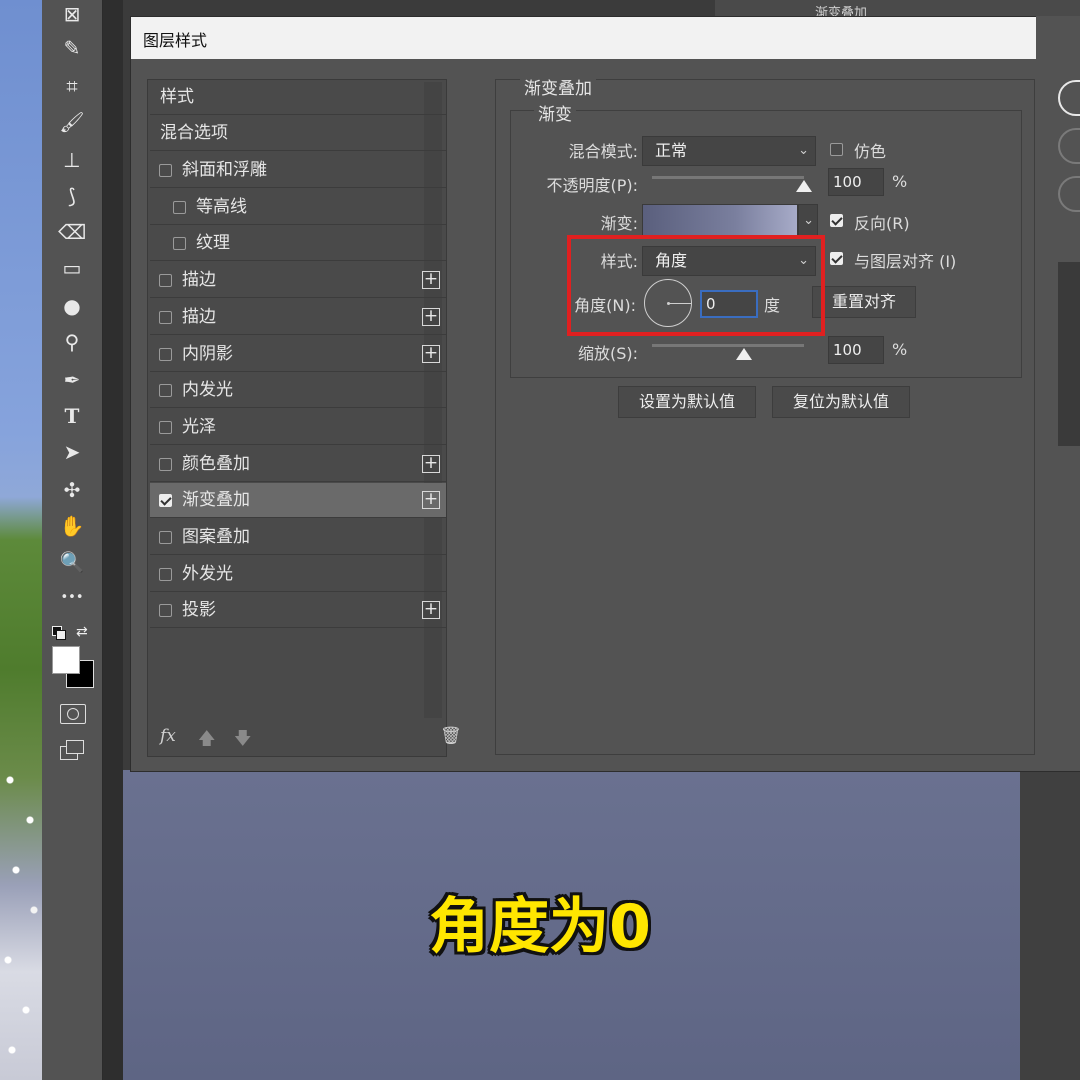  I want to click on hand-tool-icon: ✋, so click(72, 526).